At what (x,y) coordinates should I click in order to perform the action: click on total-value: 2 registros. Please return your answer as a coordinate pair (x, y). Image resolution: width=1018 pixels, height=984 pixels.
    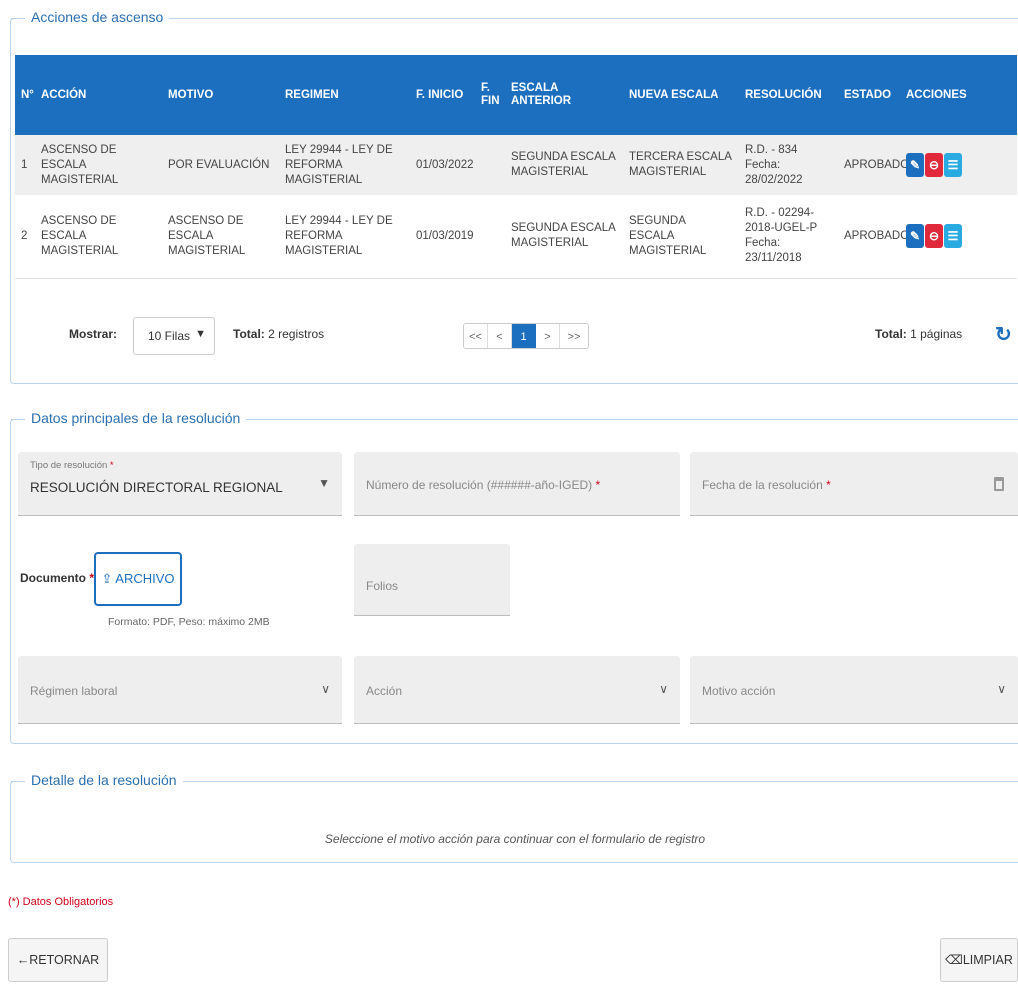
    Looking at the image, I should click on (296, 334).